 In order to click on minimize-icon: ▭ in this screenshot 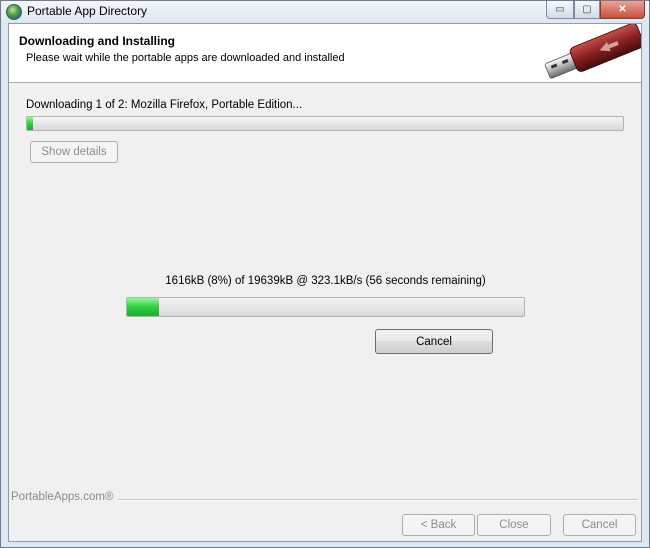, I will do `click(560, 9)`.